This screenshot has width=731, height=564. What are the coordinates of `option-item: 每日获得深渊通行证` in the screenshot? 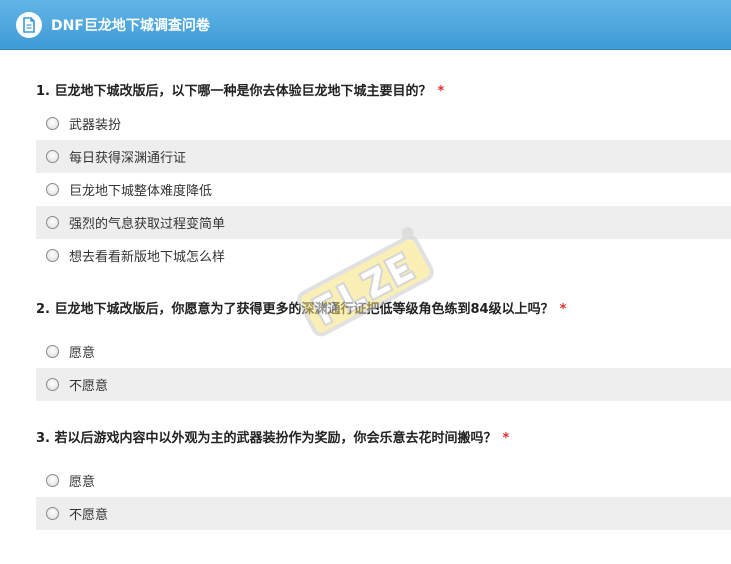 It's located at (383, 156).